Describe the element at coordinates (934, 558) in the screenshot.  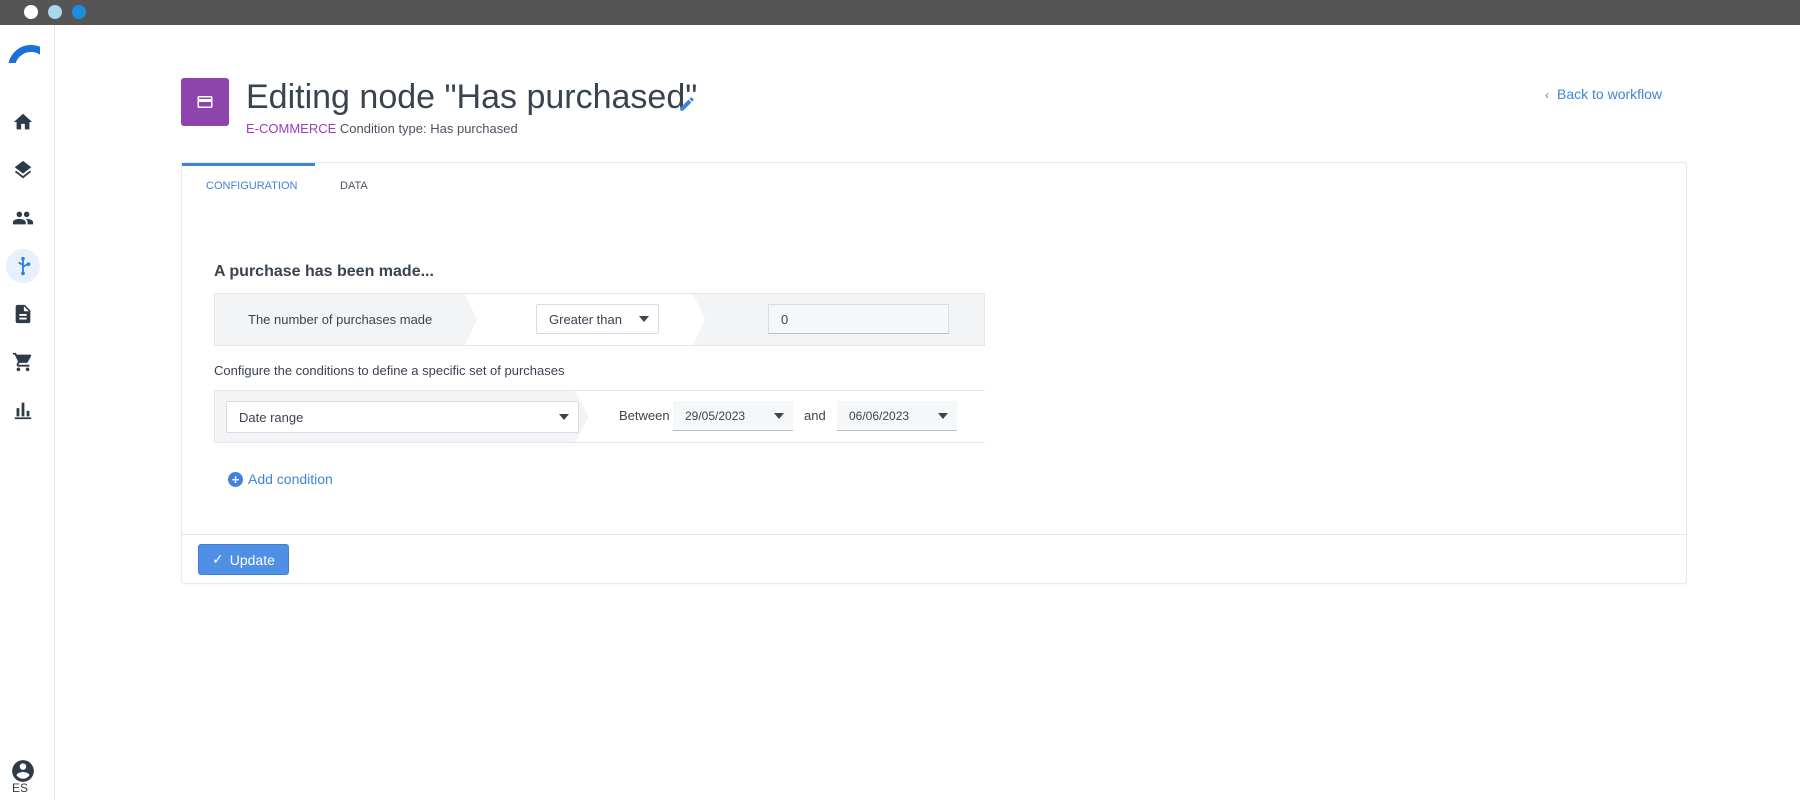
I see `card-footer: ✓ Update` at that location.